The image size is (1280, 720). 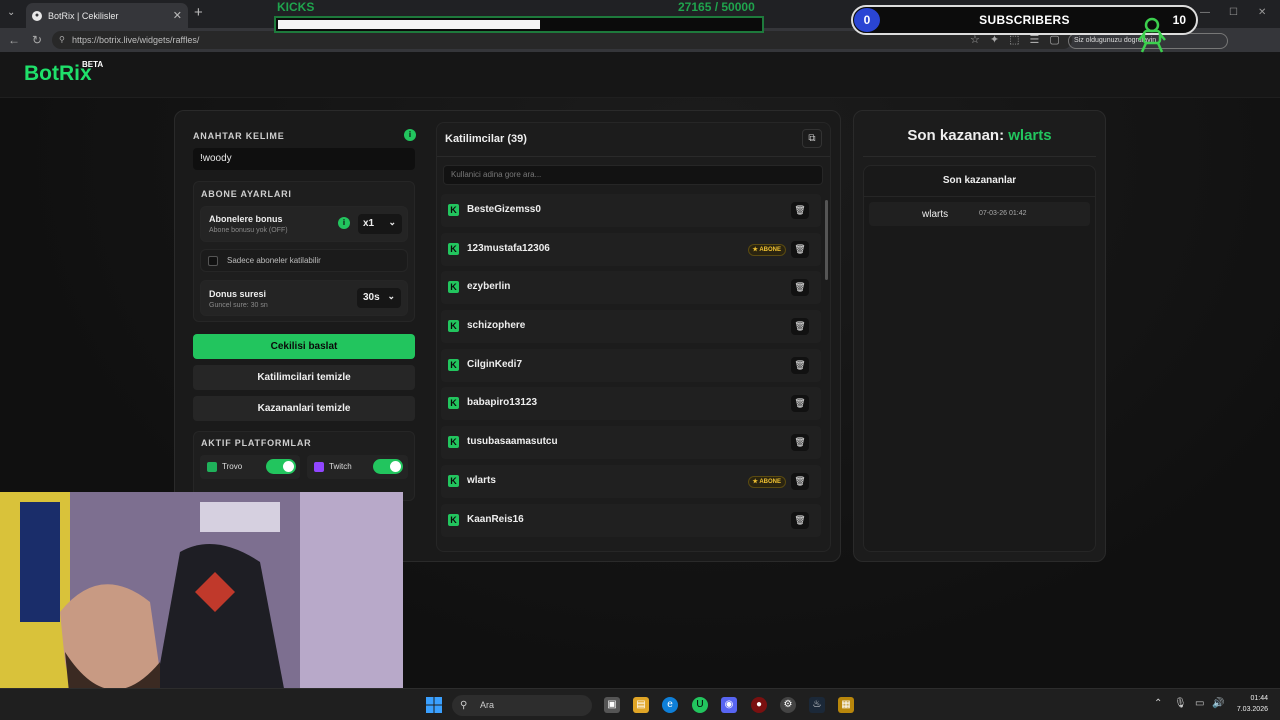 I want to click on site-info-icon: ⚲, so click(x=62, y=40).